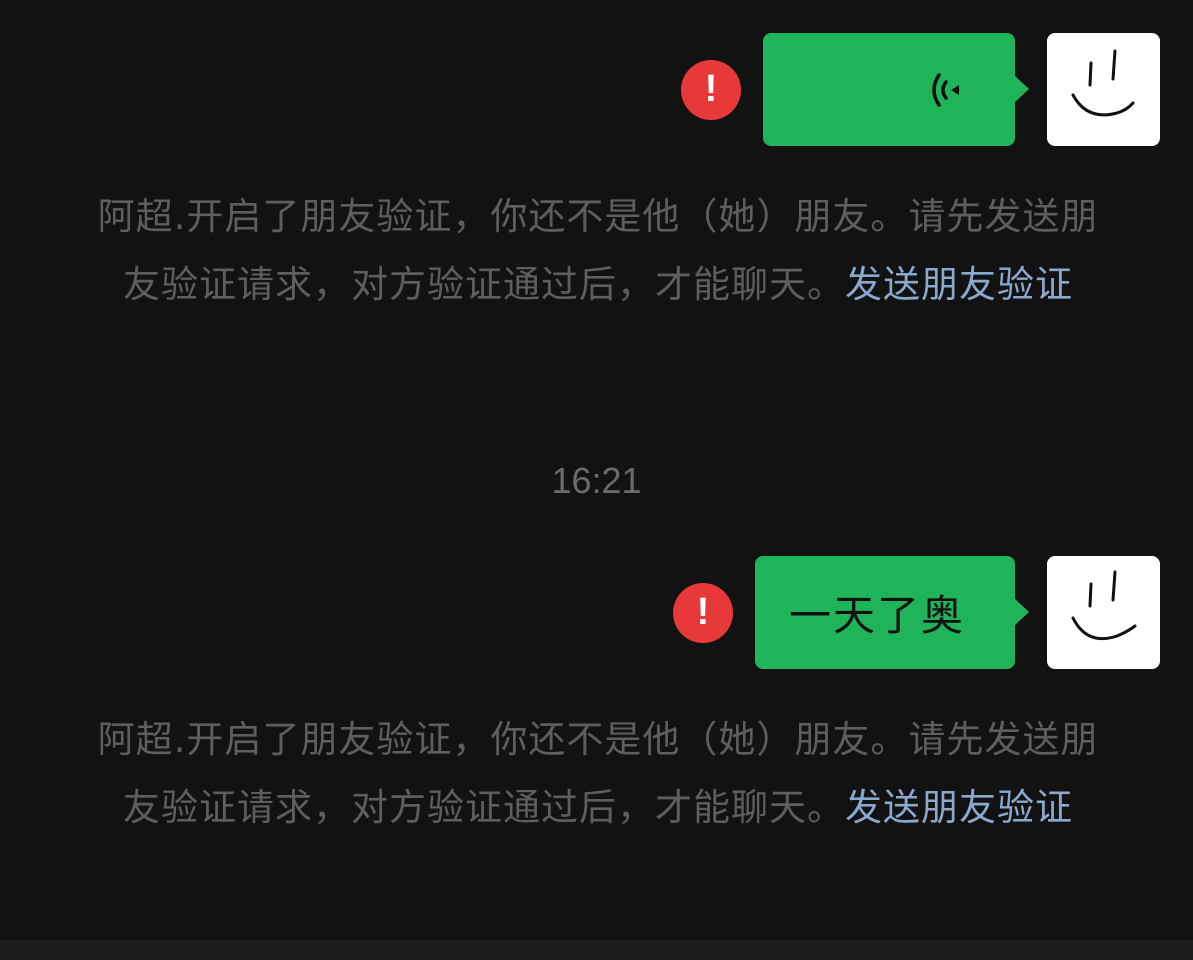 The width and height of the screenshot is (1193, 960). Describe the element at coordinates (877, 615) in the screenshot. I see `message-text: 一天了奥` at that location.